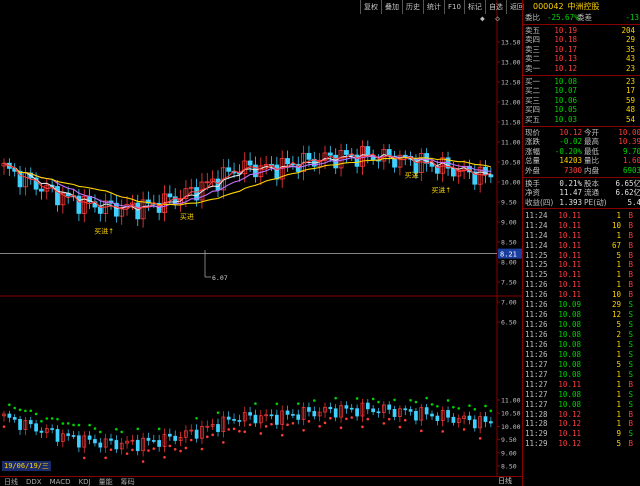  I want to click on bid-row: 买三 10.06 59, so click(581, 101).